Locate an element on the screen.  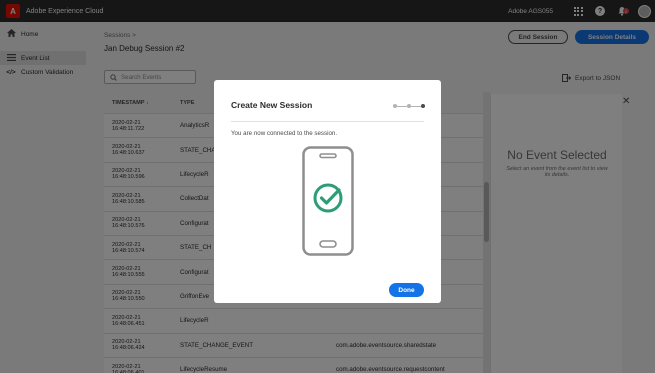
step-indicator is located at coordinates (409, 106).